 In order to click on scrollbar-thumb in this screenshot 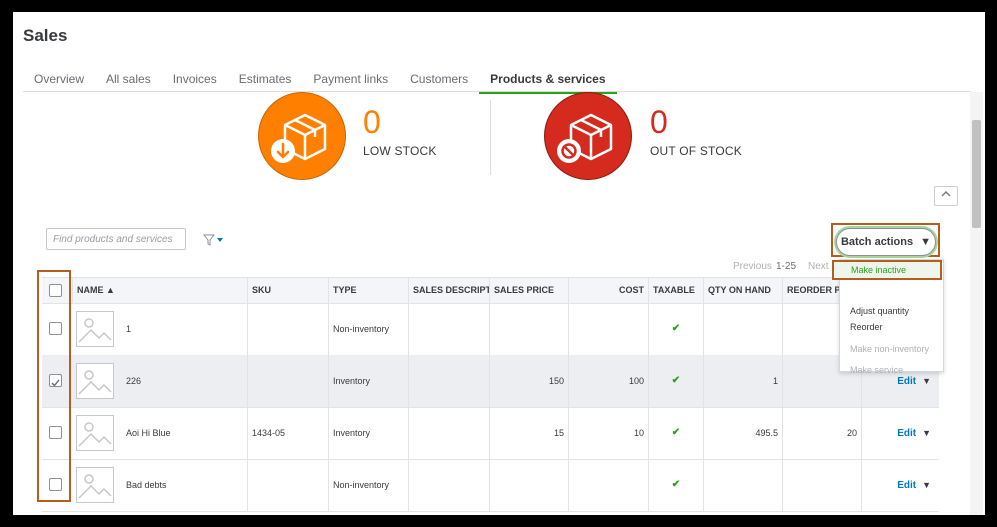, I will do `click(976, 174)`.